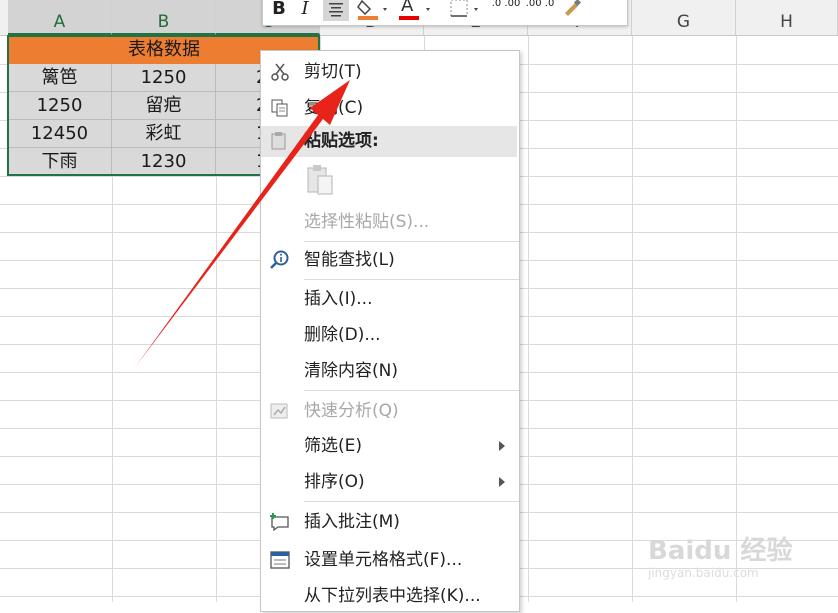 The height and width of the screenshot is (613, 838). What do you see at coordinates (416, 10) in the screenshot?
I see `font-color-button: A` at bounding box center [416, 10].